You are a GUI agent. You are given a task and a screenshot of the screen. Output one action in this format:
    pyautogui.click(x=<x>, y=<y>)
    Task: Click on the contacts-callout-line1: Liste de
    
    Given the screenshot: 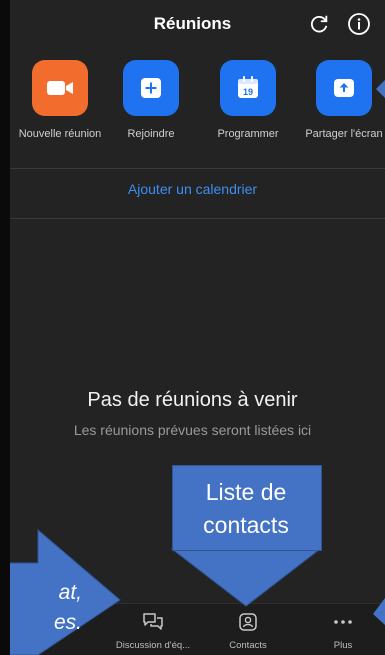 What is the action you would take?
    pyautogui.click(x=246, y=492)
    